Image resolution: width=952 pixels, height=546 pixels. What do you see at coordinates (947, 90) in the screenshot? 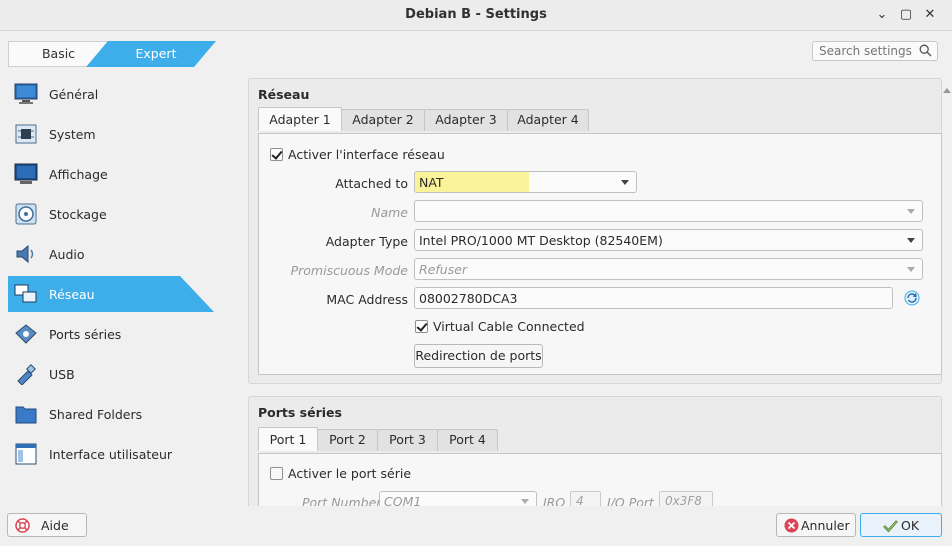
I see `scroll-up-icon` at bounding box center [947, 90].